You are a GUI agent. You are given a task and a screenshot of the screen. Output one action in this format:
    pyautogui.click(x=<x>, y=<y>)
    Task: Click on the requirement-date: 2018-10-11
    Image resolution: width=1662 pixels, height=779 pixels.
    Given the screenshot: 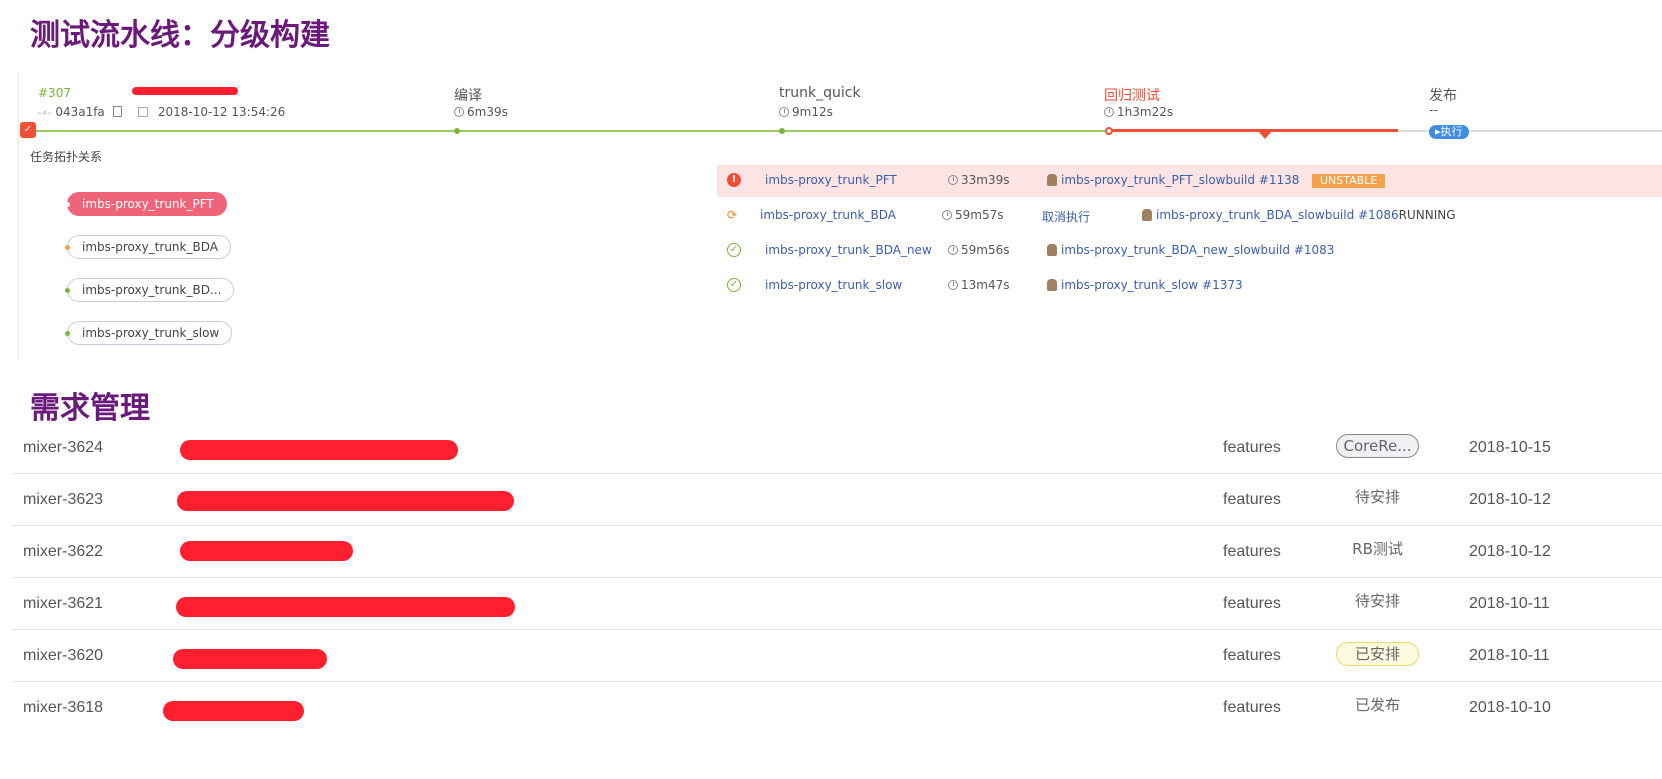 What is the action you would take?
    pyautogui.click(x=1509, y=603)
    